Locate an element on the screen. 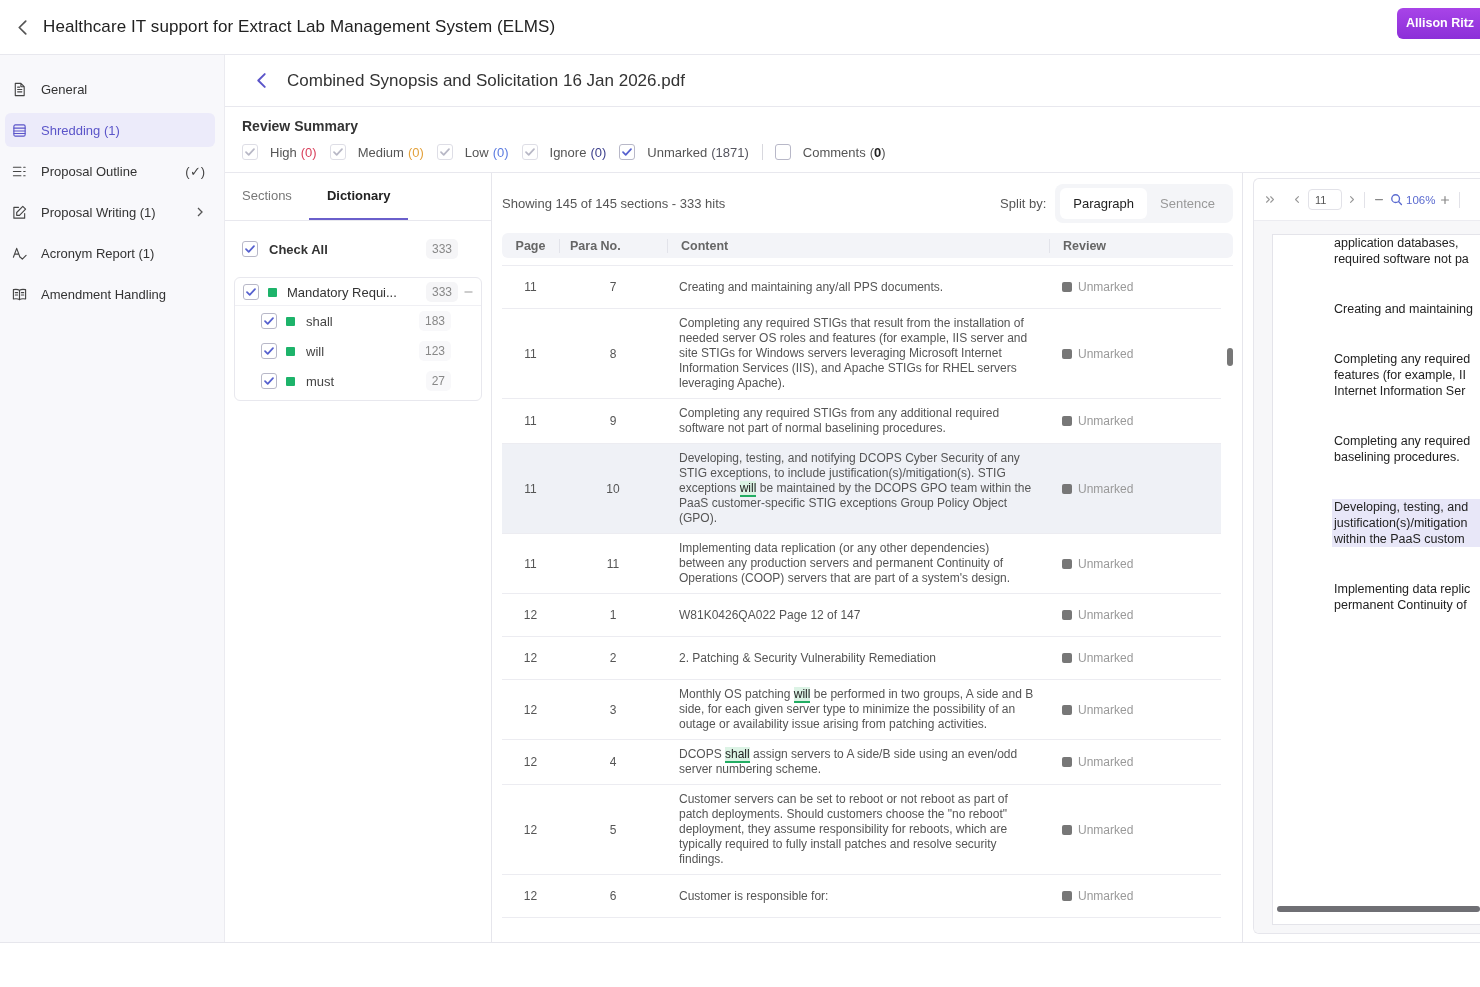 The image size is (1480, 987). paragraph-text: Customer servers can be set to reboot or not reboot as part of patch deployments. Should customers choose the "no reboot" deployment, they assume responsibility for reboots, which are typically required to fully install patches and resolve security findings. is located at coordinates (844, 829).